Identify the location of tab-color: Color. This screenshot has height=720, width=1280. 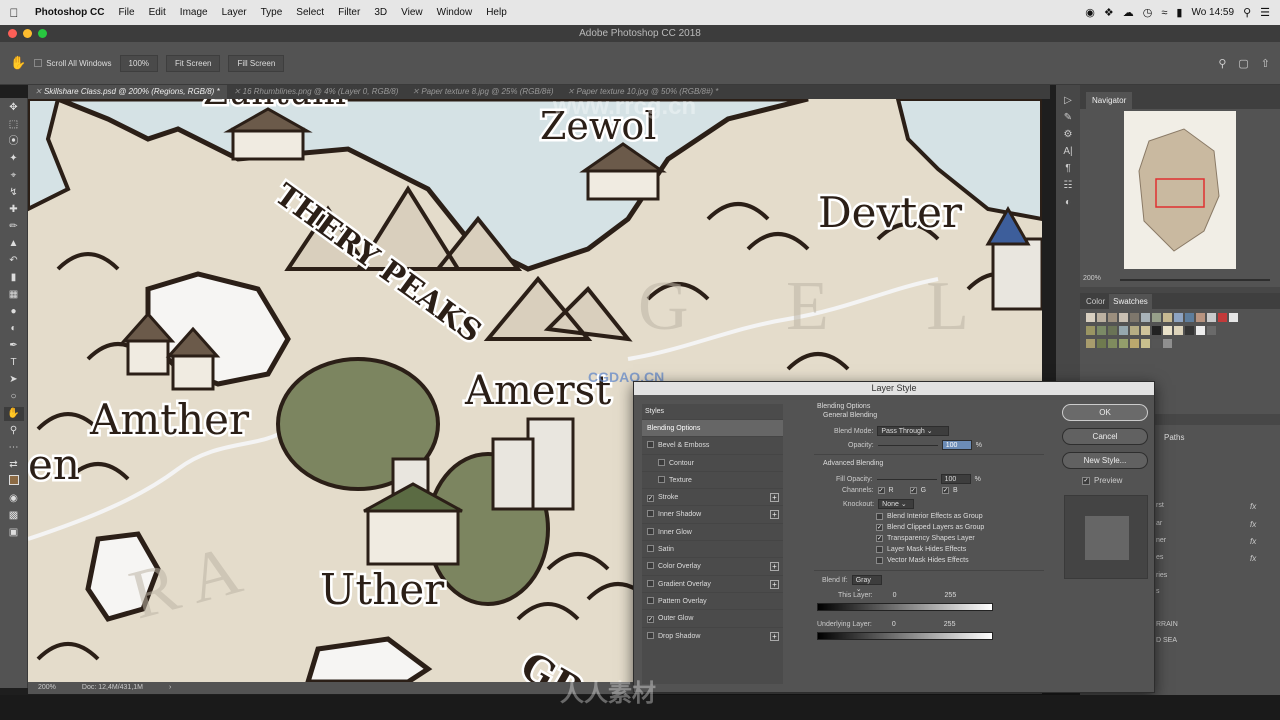
(1095, 301).